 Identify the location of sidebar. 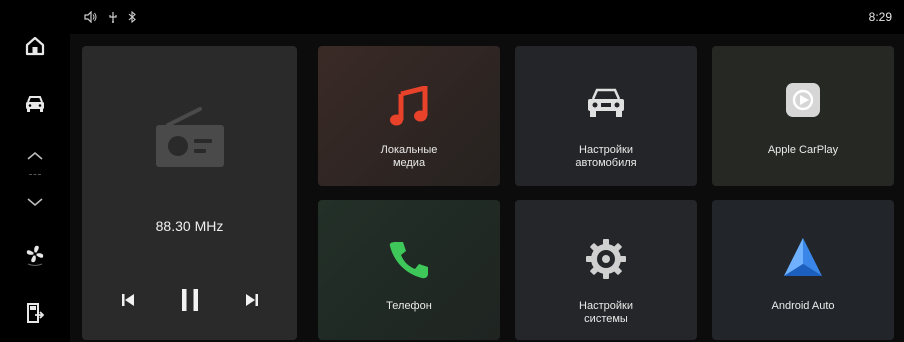
(35, 171).